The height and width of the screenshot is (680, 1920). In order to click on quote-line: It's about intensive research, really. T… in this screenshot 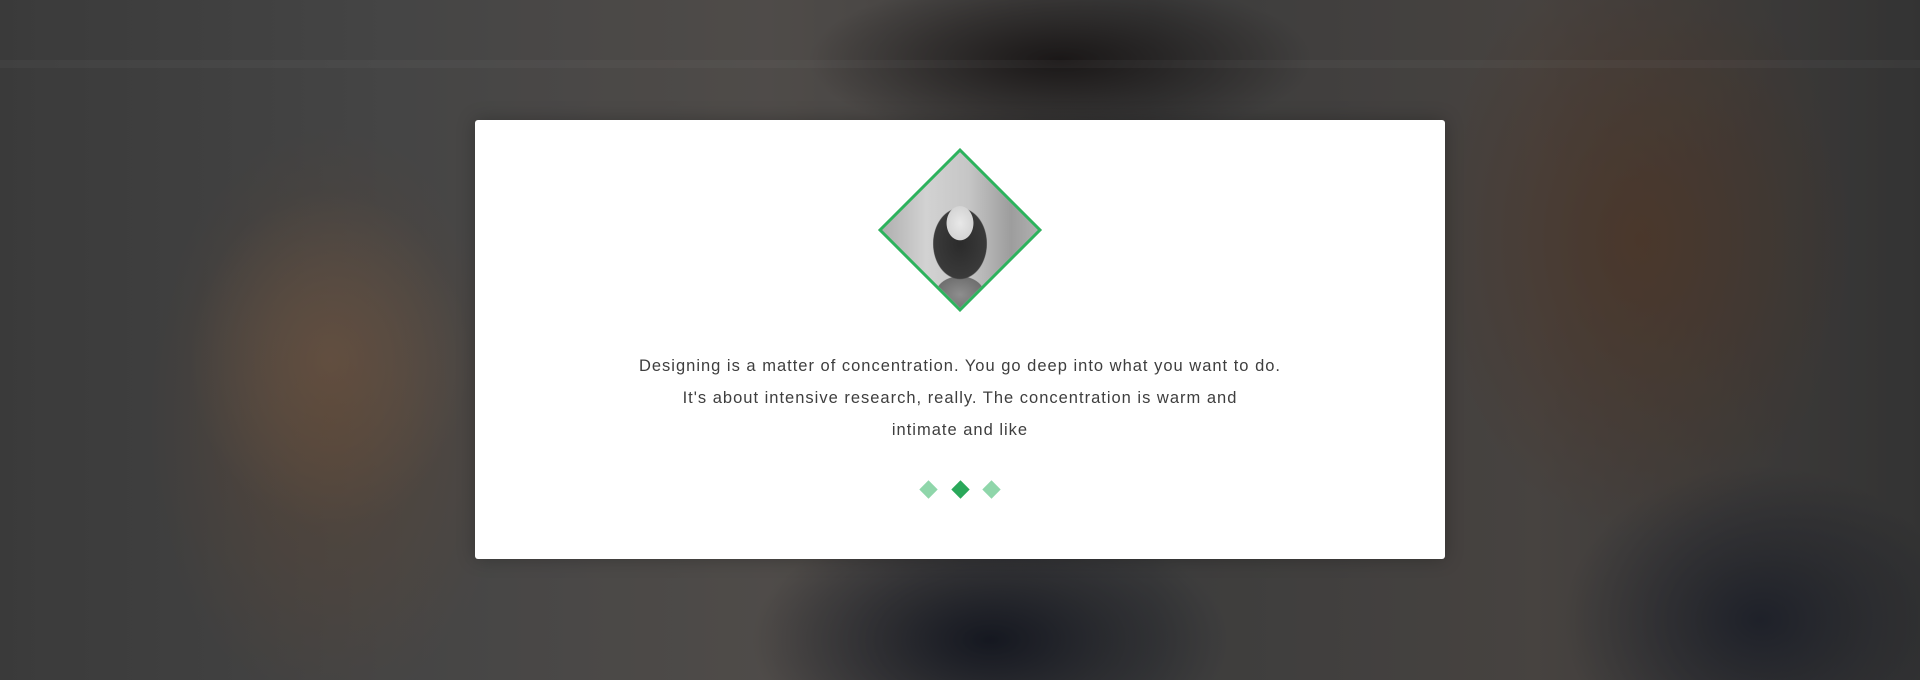, I will do `click(960, 398)`.